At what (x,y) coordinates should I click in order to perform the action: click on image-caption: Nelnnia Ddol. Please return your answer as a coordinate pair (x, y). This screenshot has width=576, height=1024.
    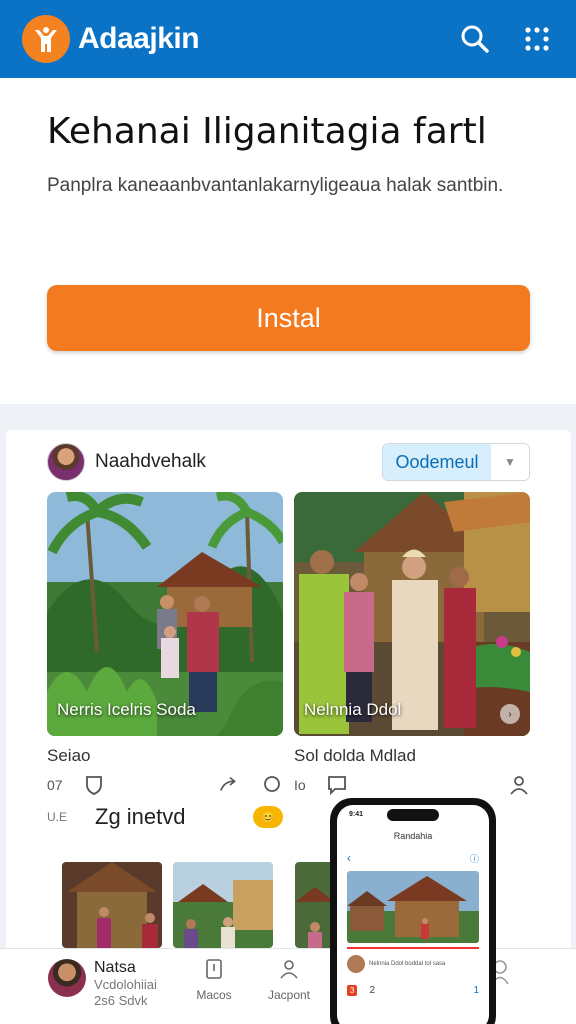
    Looking at the image, I should click on (353, 709).